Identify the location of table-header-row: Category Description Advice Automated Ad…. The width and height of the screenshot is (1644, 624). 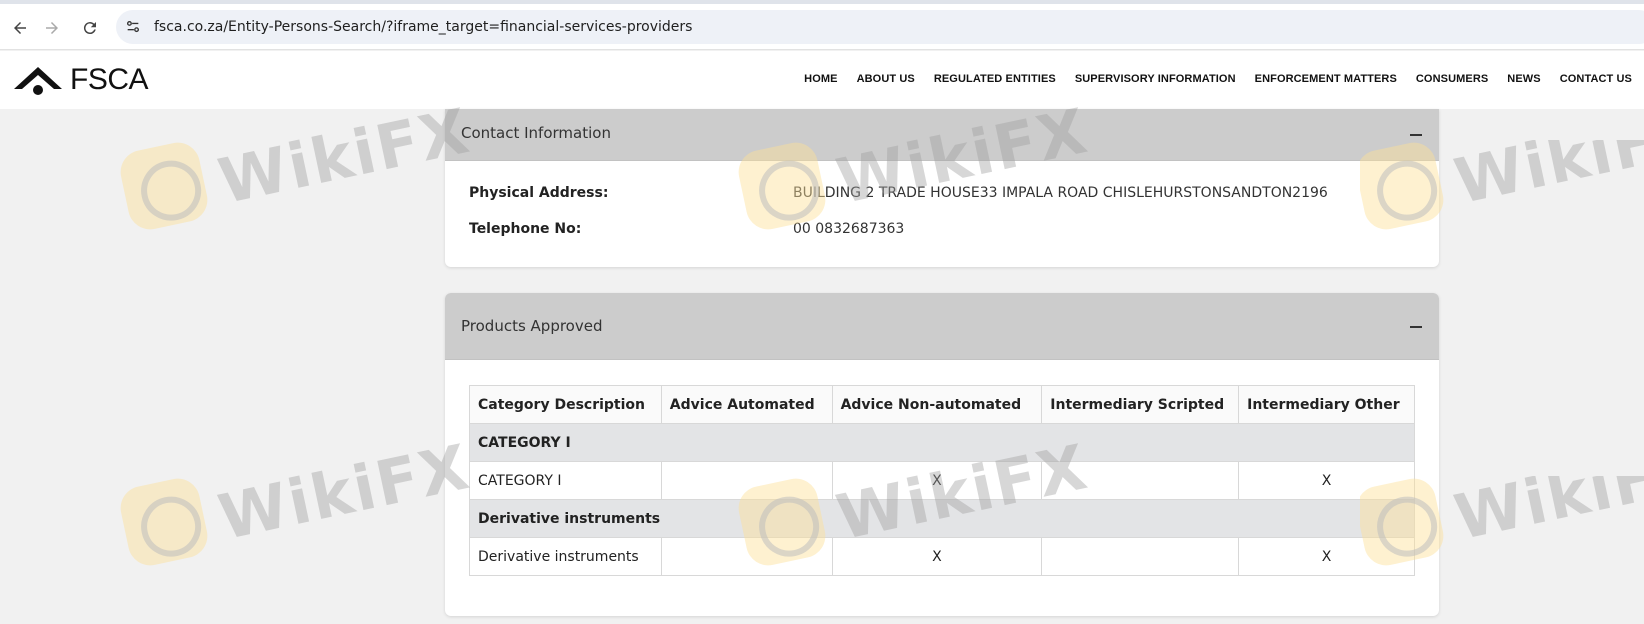
(942, 404).